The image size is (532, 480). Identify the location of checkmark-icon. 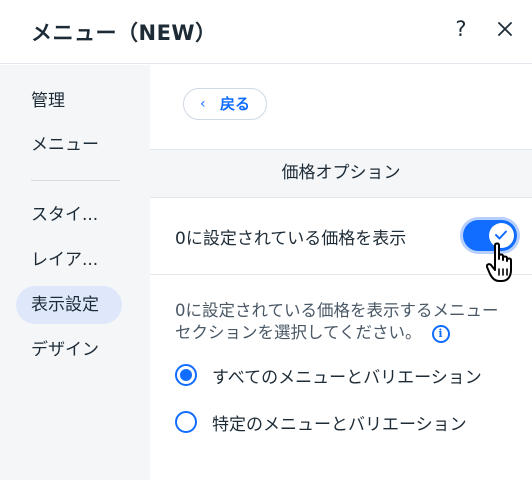
(501, 235).